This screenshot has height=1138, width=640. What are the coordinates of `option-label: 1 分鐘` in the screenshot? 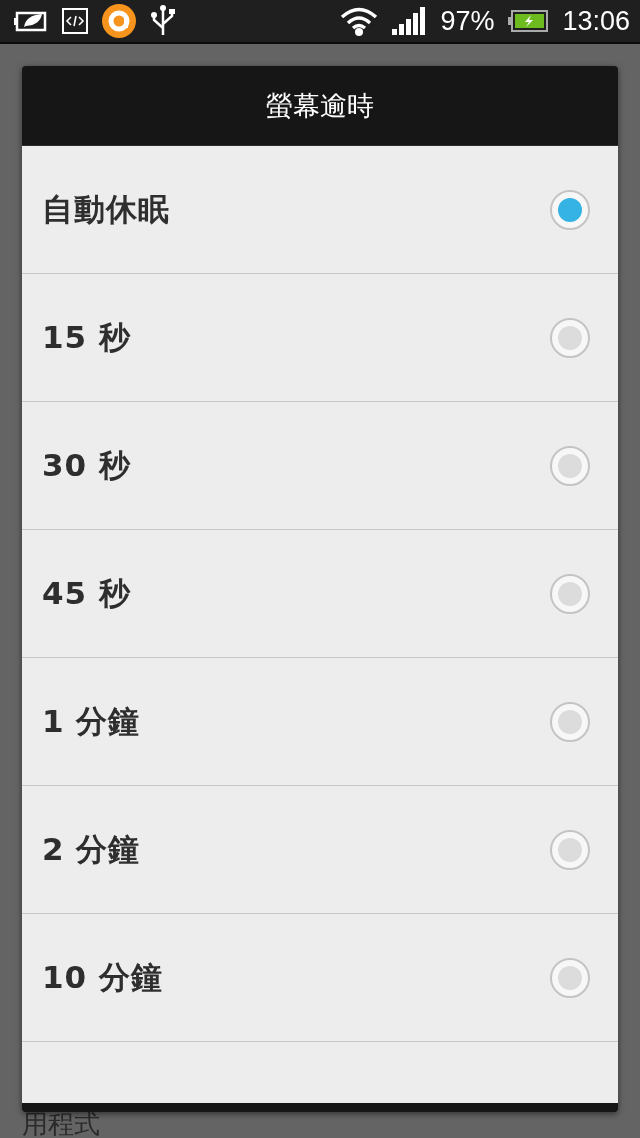 It's located at (91, 721).